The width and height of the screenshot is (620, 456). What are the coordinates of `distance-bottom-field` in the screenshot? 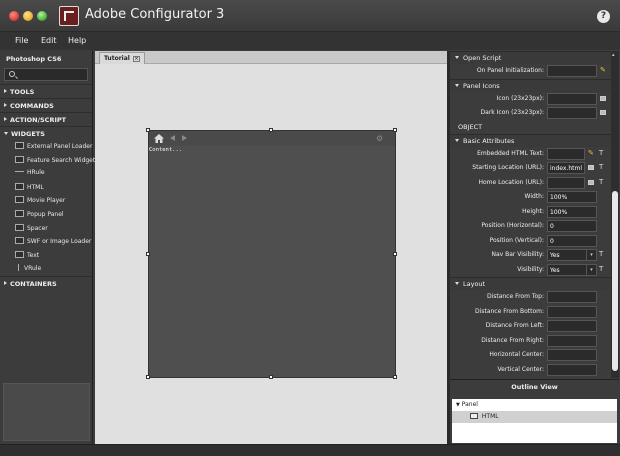 It's located at (572, 311).